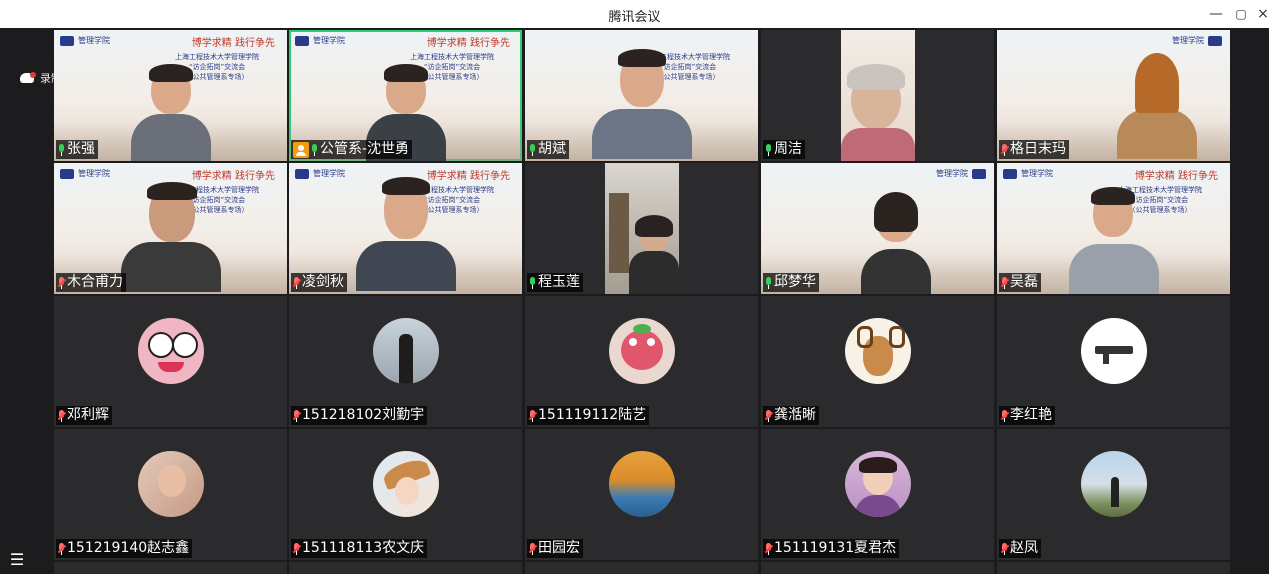 The height and width of the screenshot is (574, 1269). I want to click on avatar-tile-zhaozhixin: 151219140赵志鑫, so click(170, 494).